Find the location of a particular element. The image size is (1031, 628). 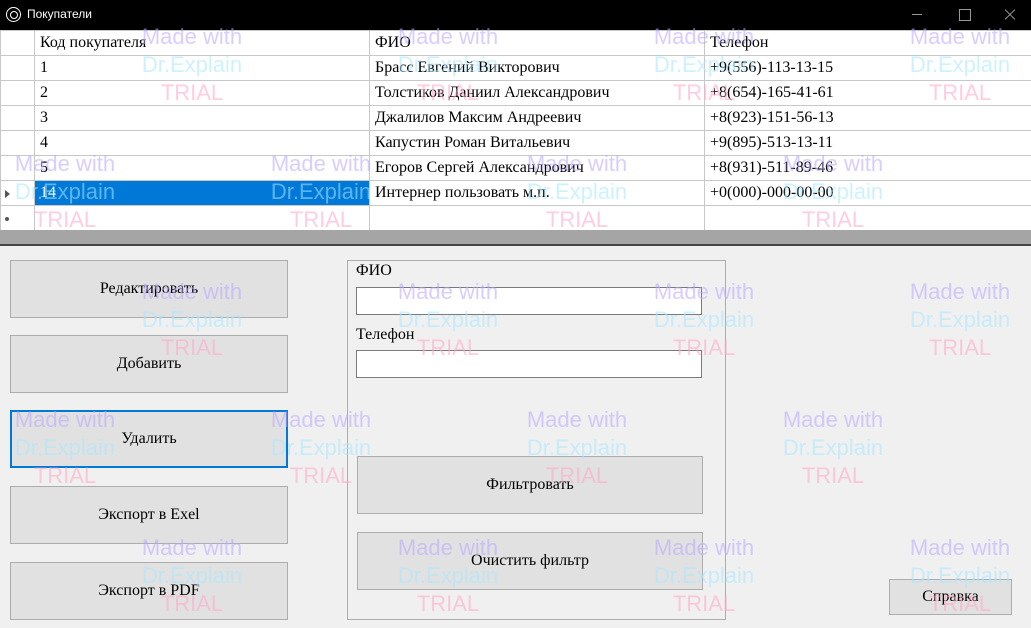

column-header-phone: Телефон is located at coordinates (867, 43).